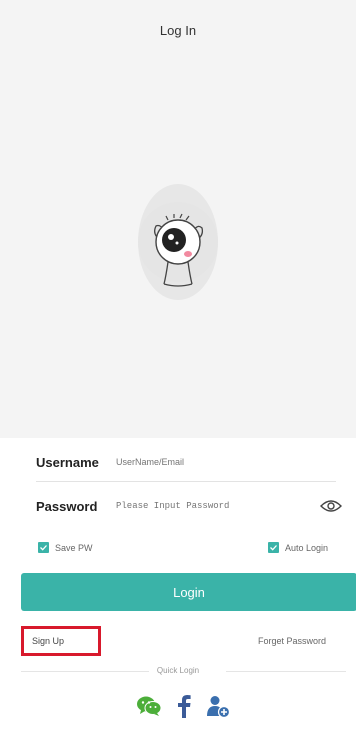 The height and width of the screenshot is (736, 356). I want to click on username-input, so click(211, 462).